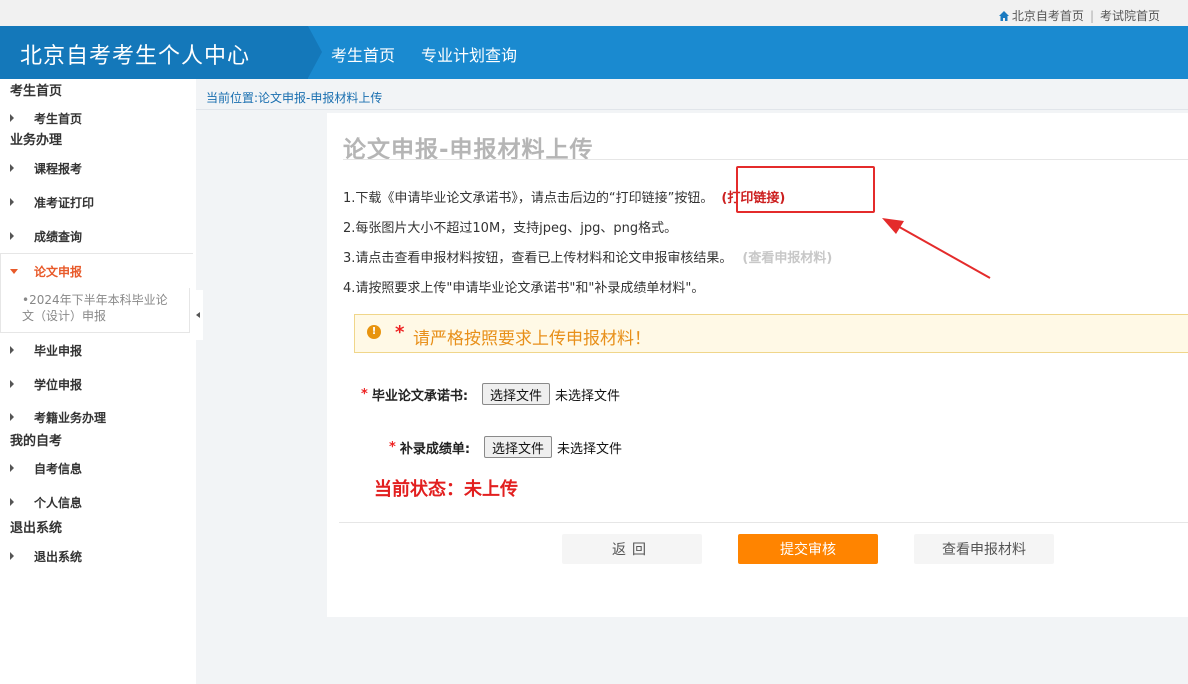  Describe the element at coordinates (420, 396) in the screenshot. I see `field-label: 毕业论文承诺书:` at that location.